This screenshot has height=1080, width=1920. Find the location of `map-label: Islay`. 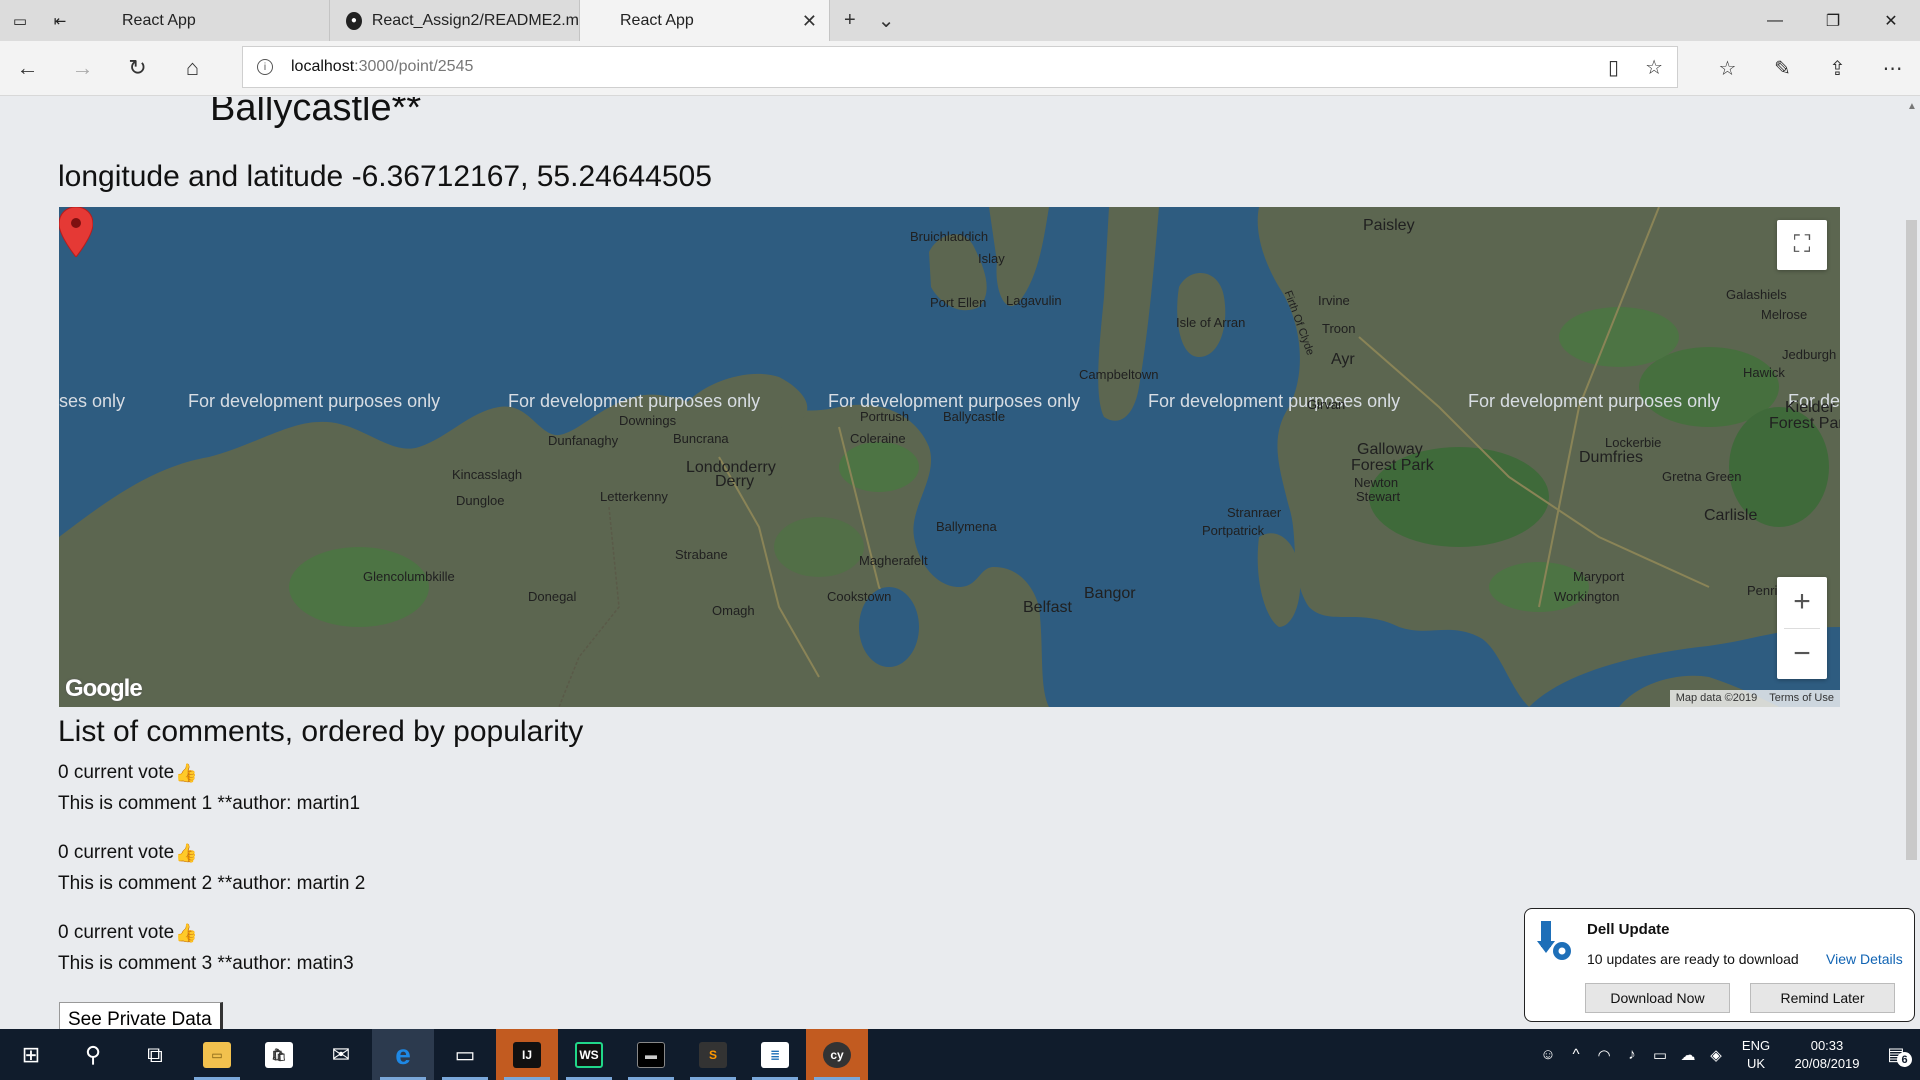

map-label: Islay is located at coordinates (991, 258).